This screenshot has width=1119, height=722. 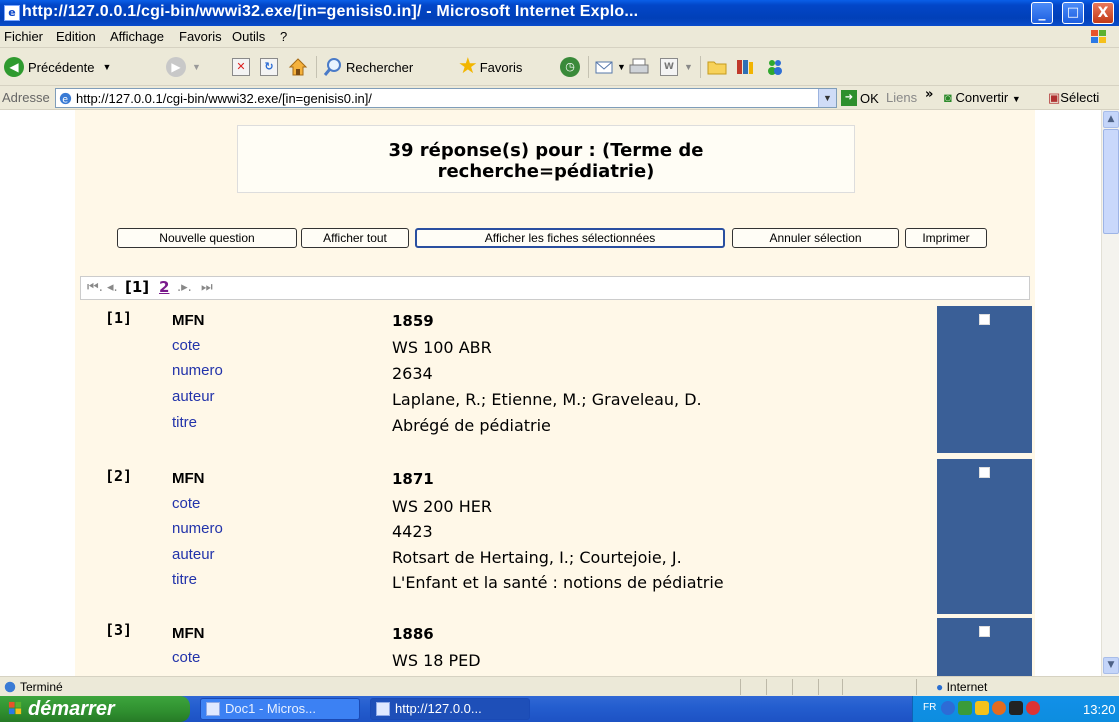 I want to click on tray-app-icon, so click(x=965, y=708).